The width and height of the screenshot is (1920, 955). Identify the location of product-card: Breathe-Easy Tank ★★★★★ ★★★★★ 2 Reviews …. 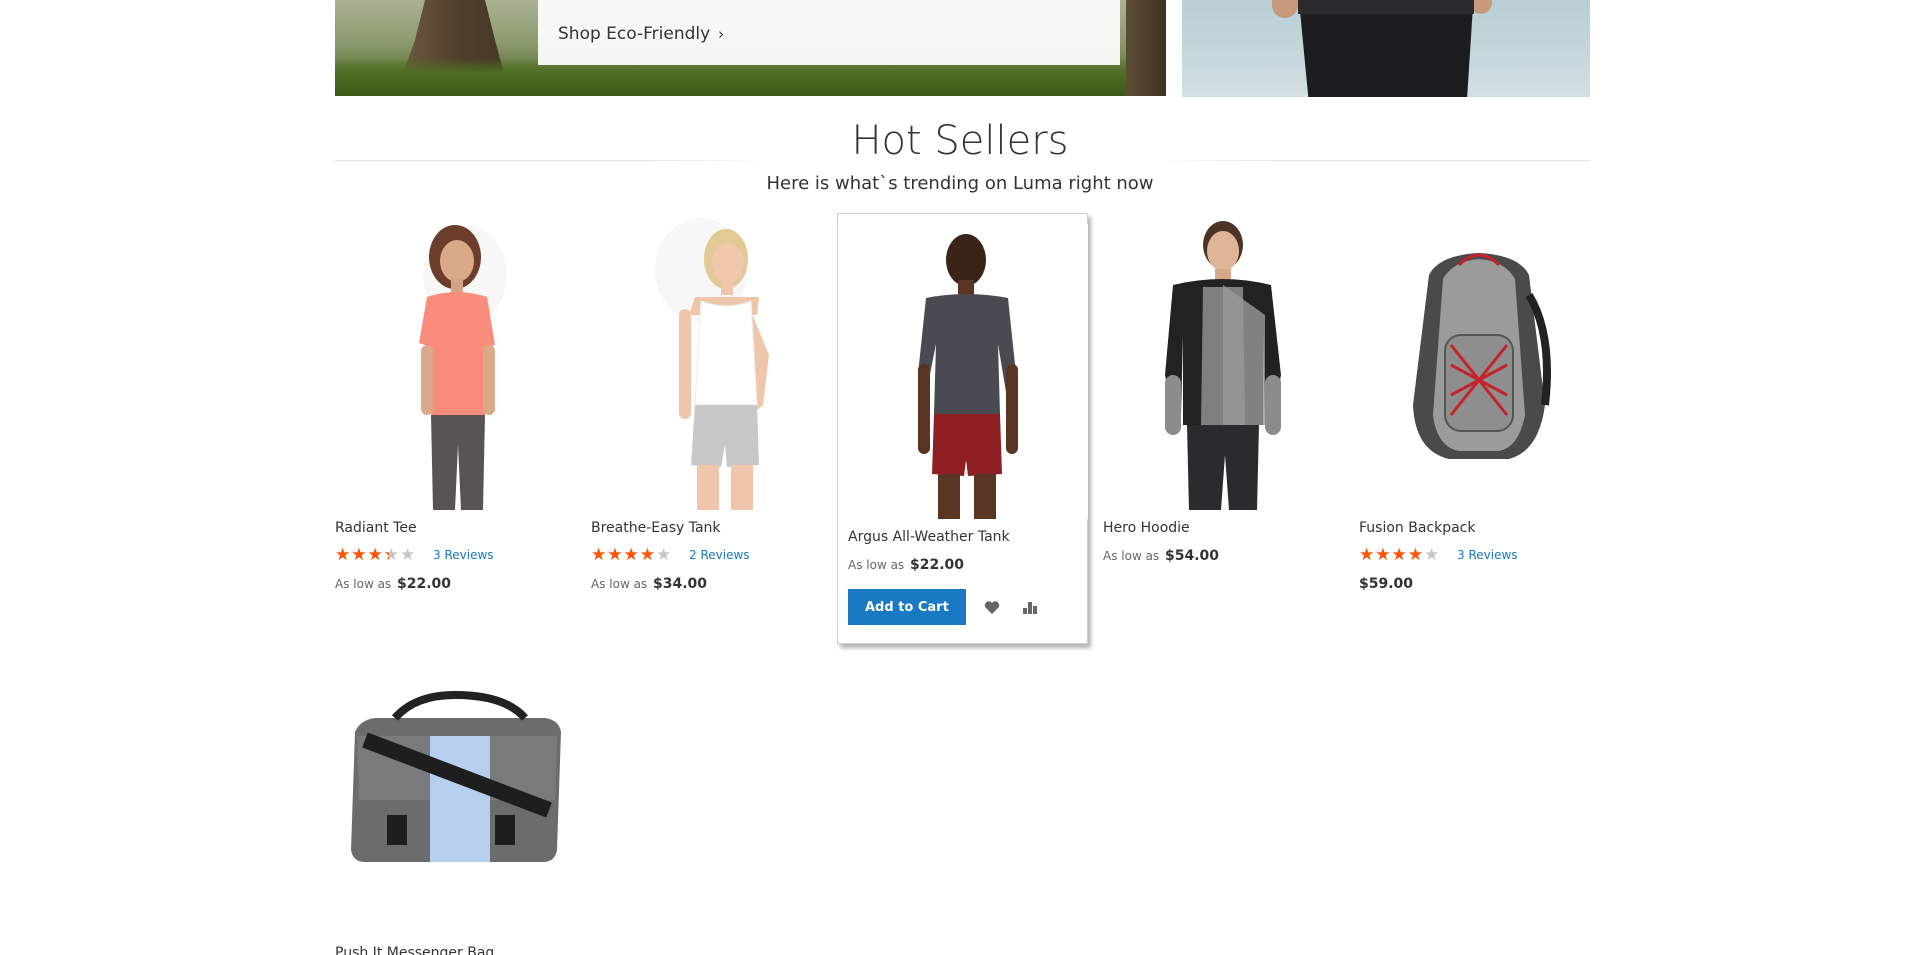
(711, 403).